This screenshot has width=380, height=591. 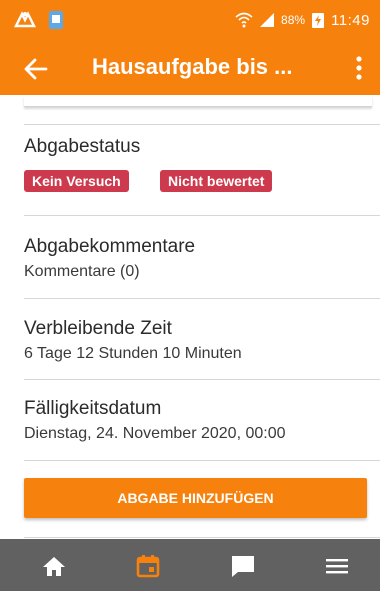 What do you see at coordinates (216, 181) in the screenshot?
I see `status-badge-grading: Nicht bewertet` at bounding box center [216, 181].